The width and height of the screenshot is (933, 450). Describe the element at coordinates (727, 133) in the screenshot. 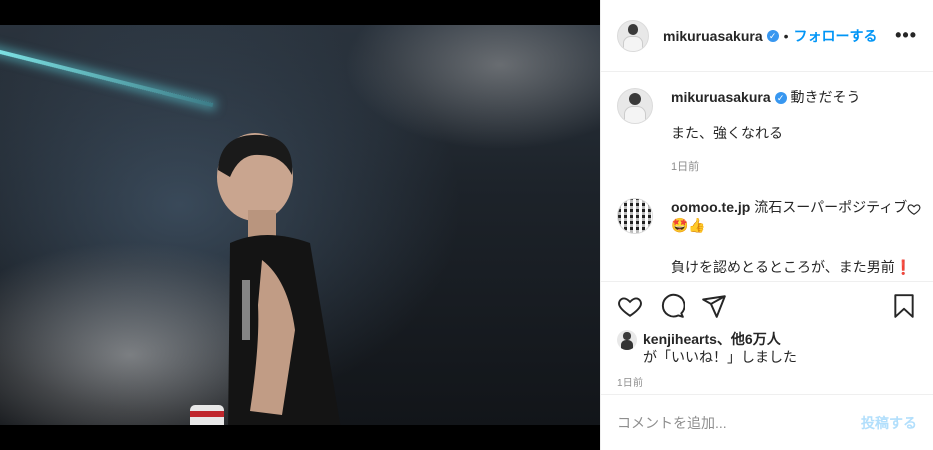

I see `caption-extra-text: また、強くなれる` at that location.